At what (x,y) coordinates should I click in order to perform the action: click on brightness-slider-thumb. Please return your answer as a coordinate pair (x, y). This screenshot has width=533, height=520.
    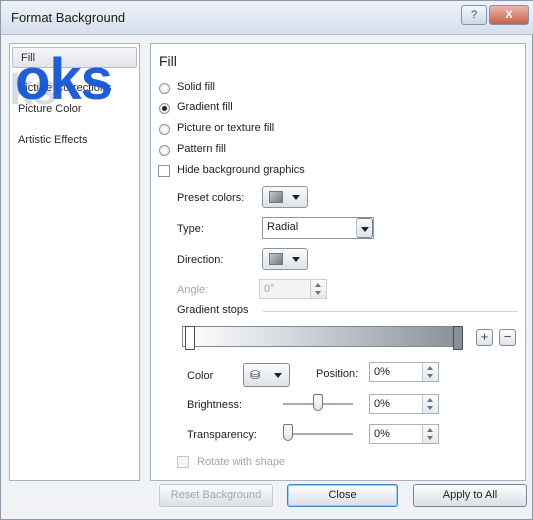
    Looking at the image, I should click on (318, 402).